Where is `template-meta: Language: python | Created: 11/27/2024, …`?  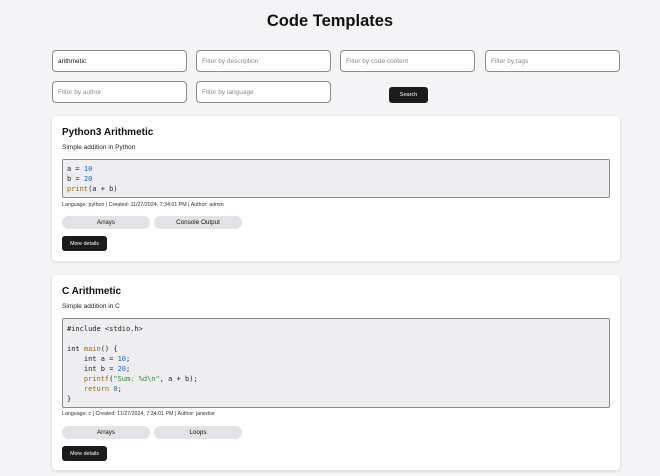
template-meta: Language: python | Created: 11/27/2024, … is located at coordinates (143, 205).